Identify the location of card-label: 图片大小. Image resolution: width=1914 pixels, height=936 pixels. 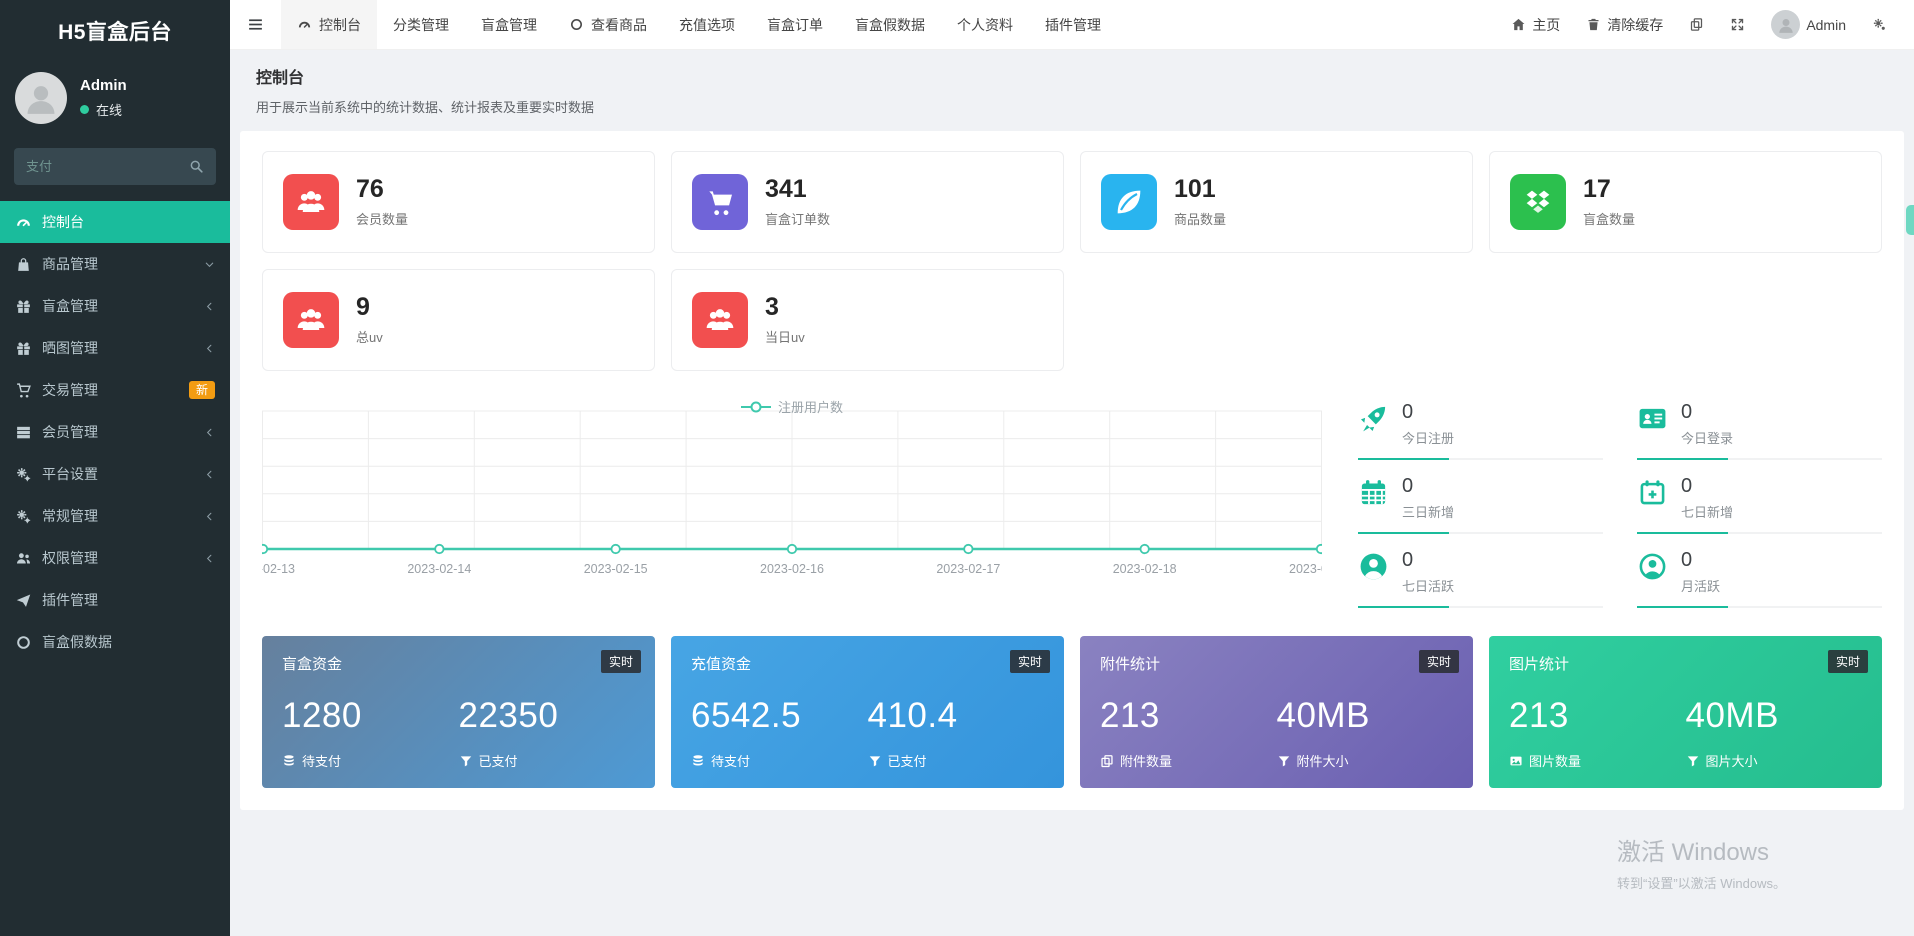
(1731, 761).